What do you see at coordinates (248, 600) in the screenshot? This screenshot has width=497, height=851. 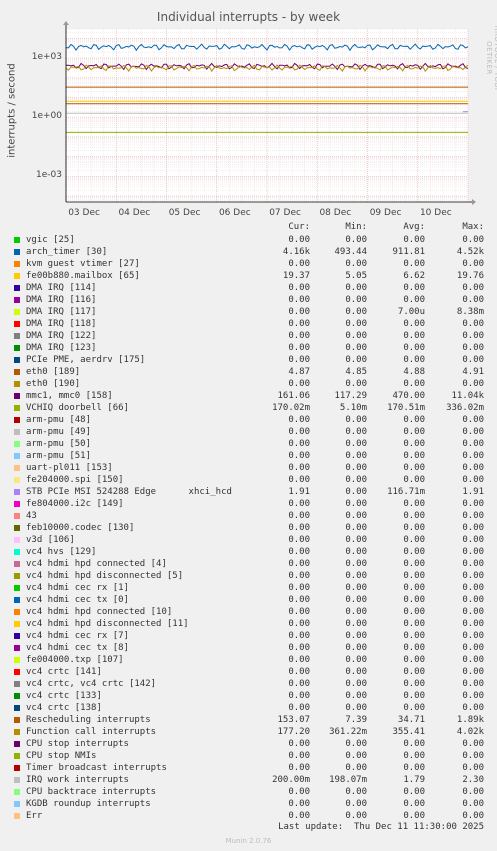 I see `legend-row: vc4 hdmi cec tx [0] 0.00 0.00 0.00 0.00` at bounding box center [248, 600].